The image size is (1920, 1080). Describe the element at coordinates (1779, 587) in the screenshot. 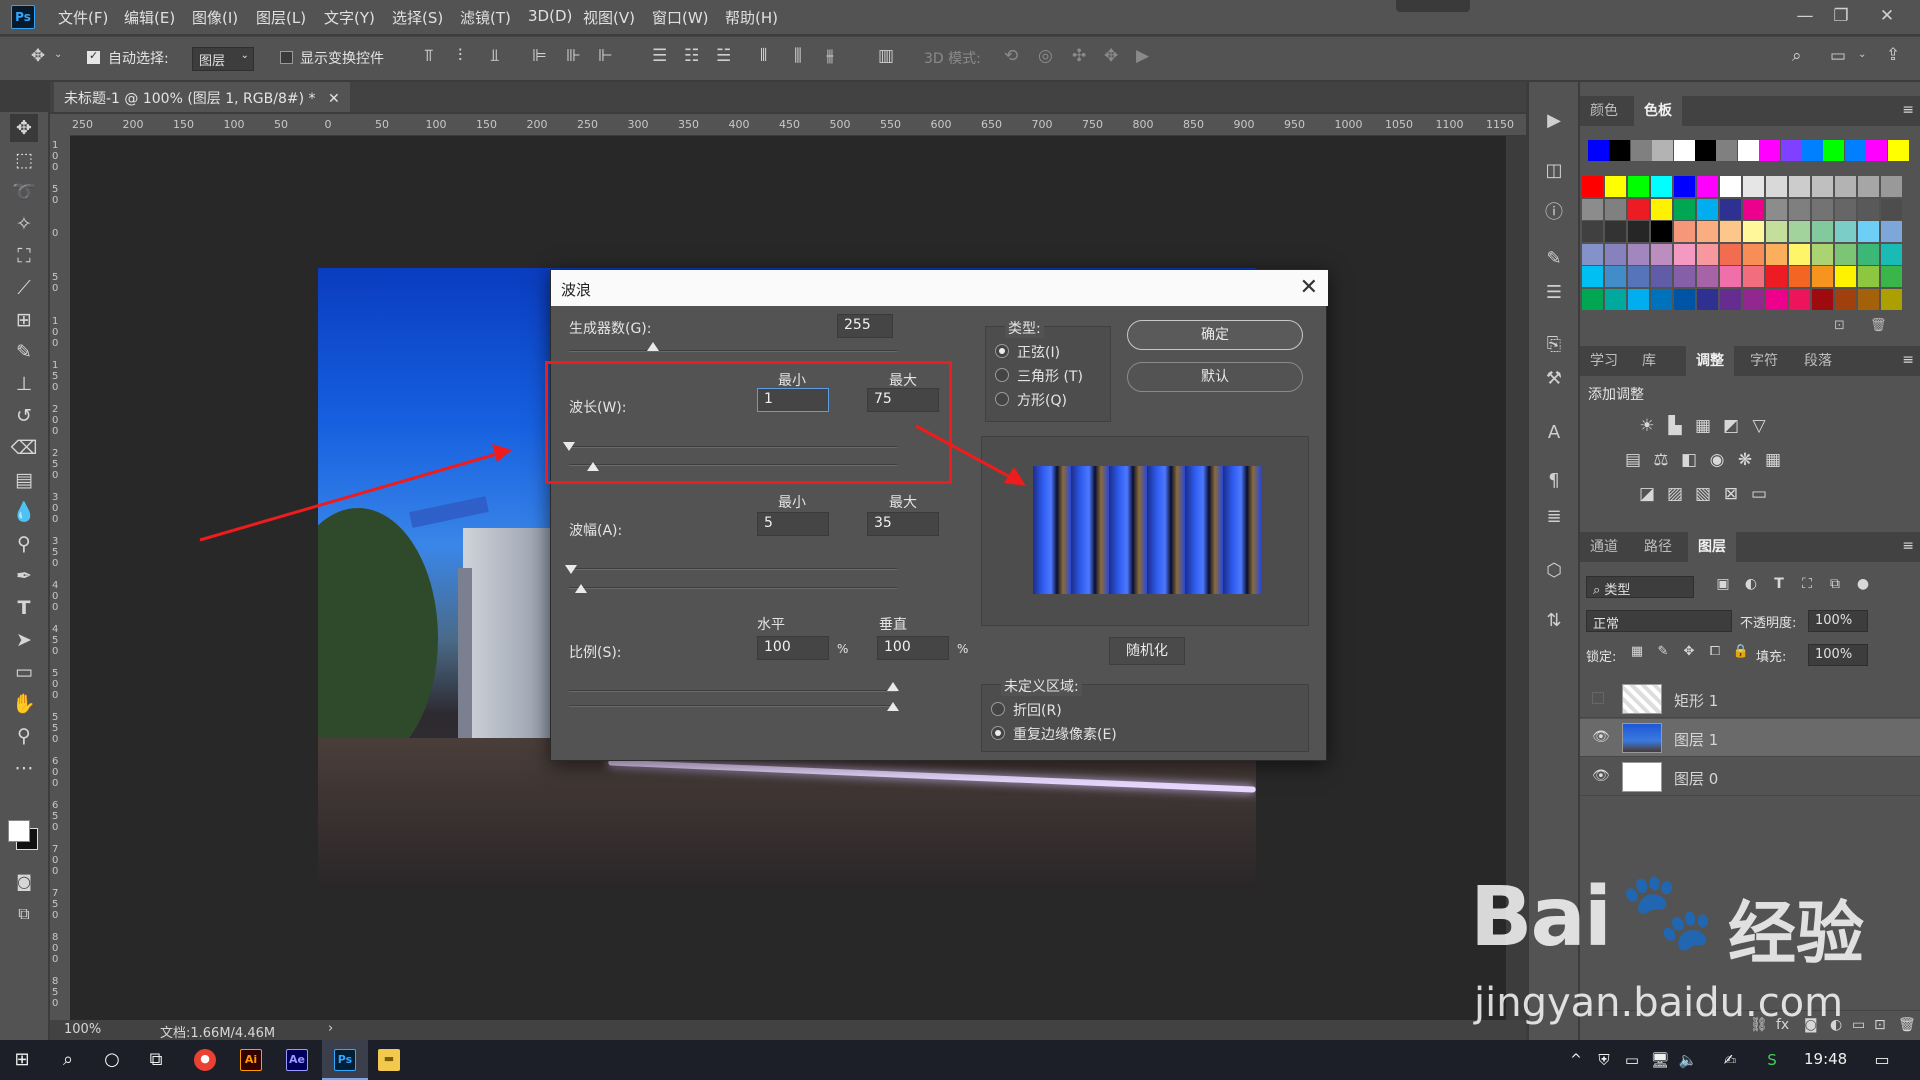

I see `filter-type-icon: T` at that location.